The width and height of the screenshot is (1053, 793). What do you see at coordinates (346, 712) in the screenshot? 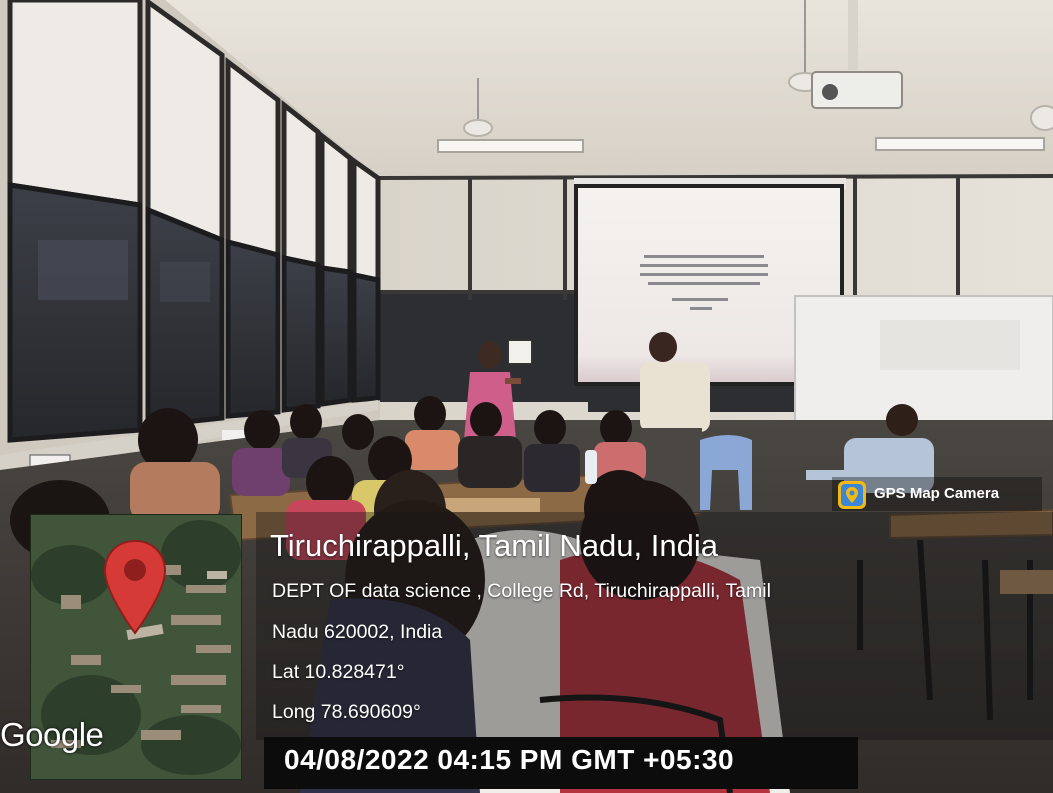
I see `longitude-text: Long 78.690609°` at bounding box center [346, 712].